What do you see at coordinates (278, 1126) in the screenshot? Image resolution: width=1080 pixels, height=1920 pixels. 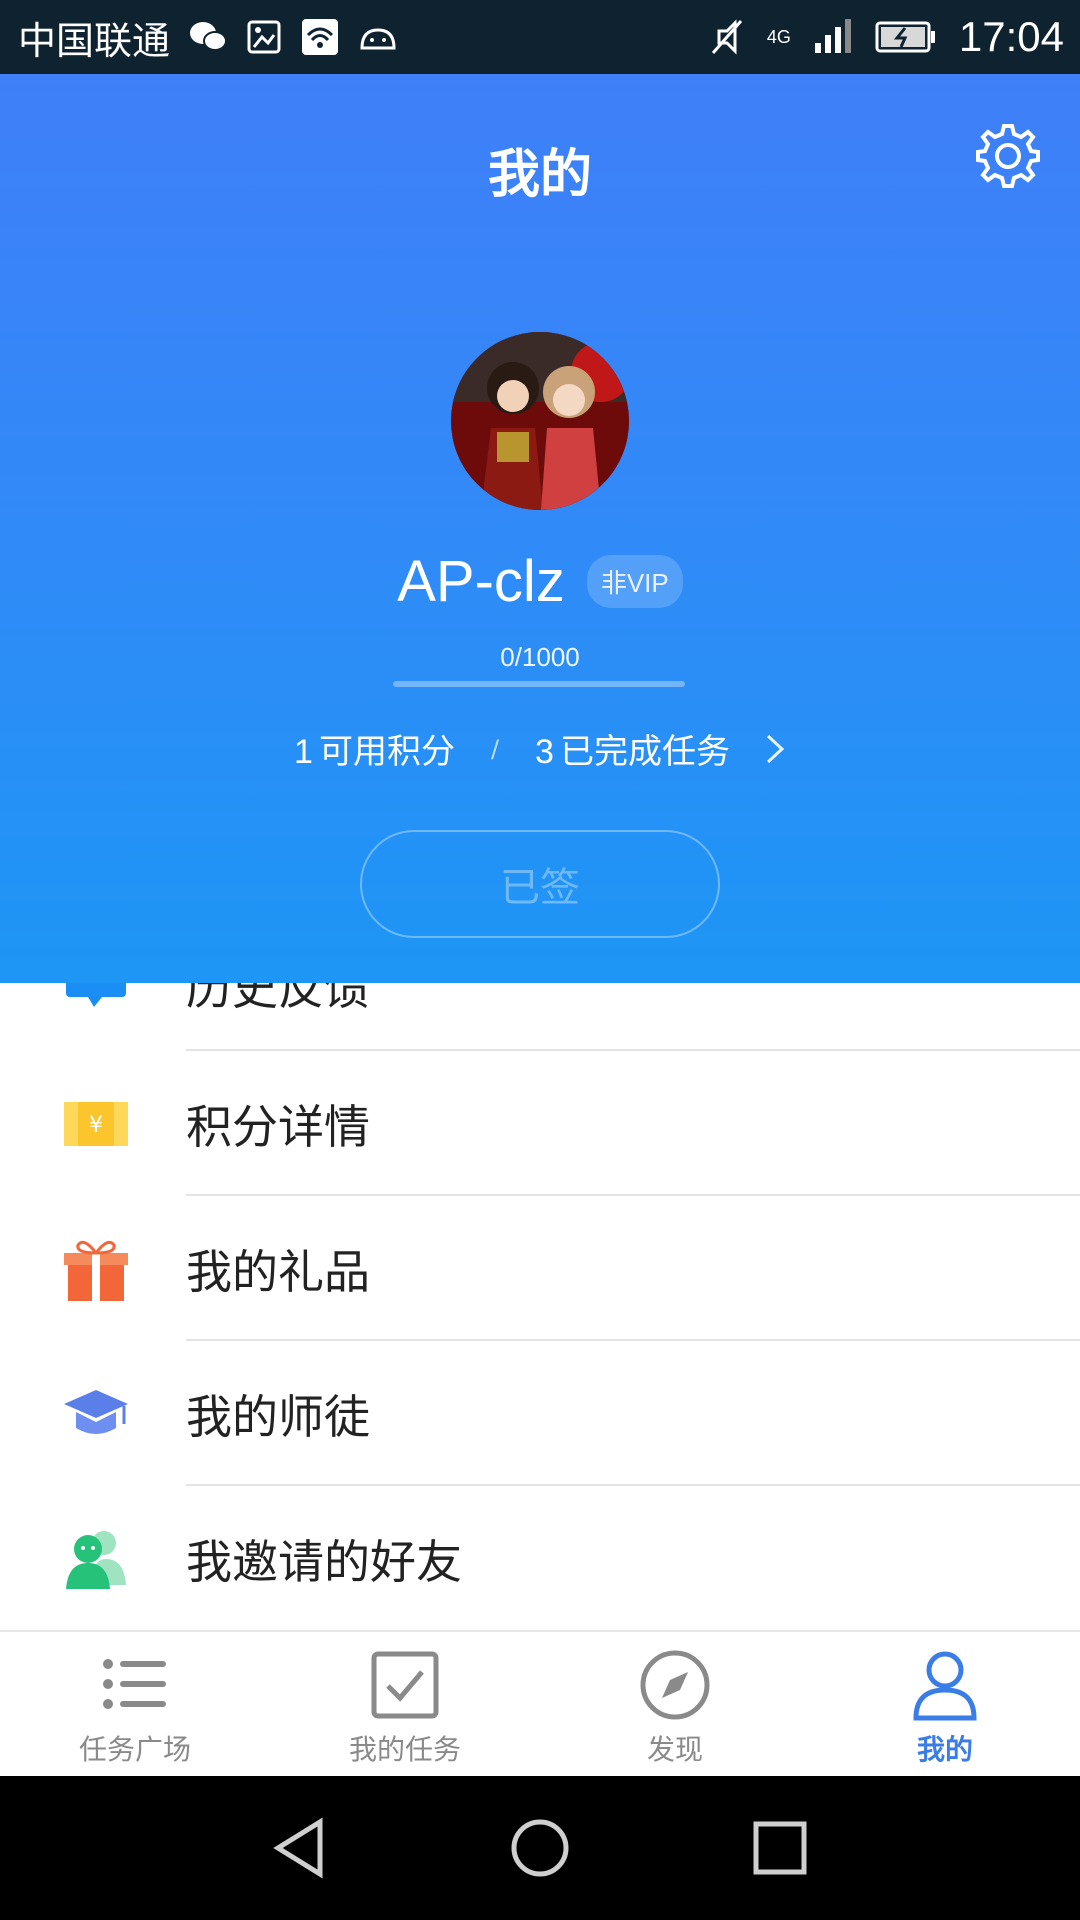 I see `menu-label: 积分详情` at bounding box center [278, 1126].